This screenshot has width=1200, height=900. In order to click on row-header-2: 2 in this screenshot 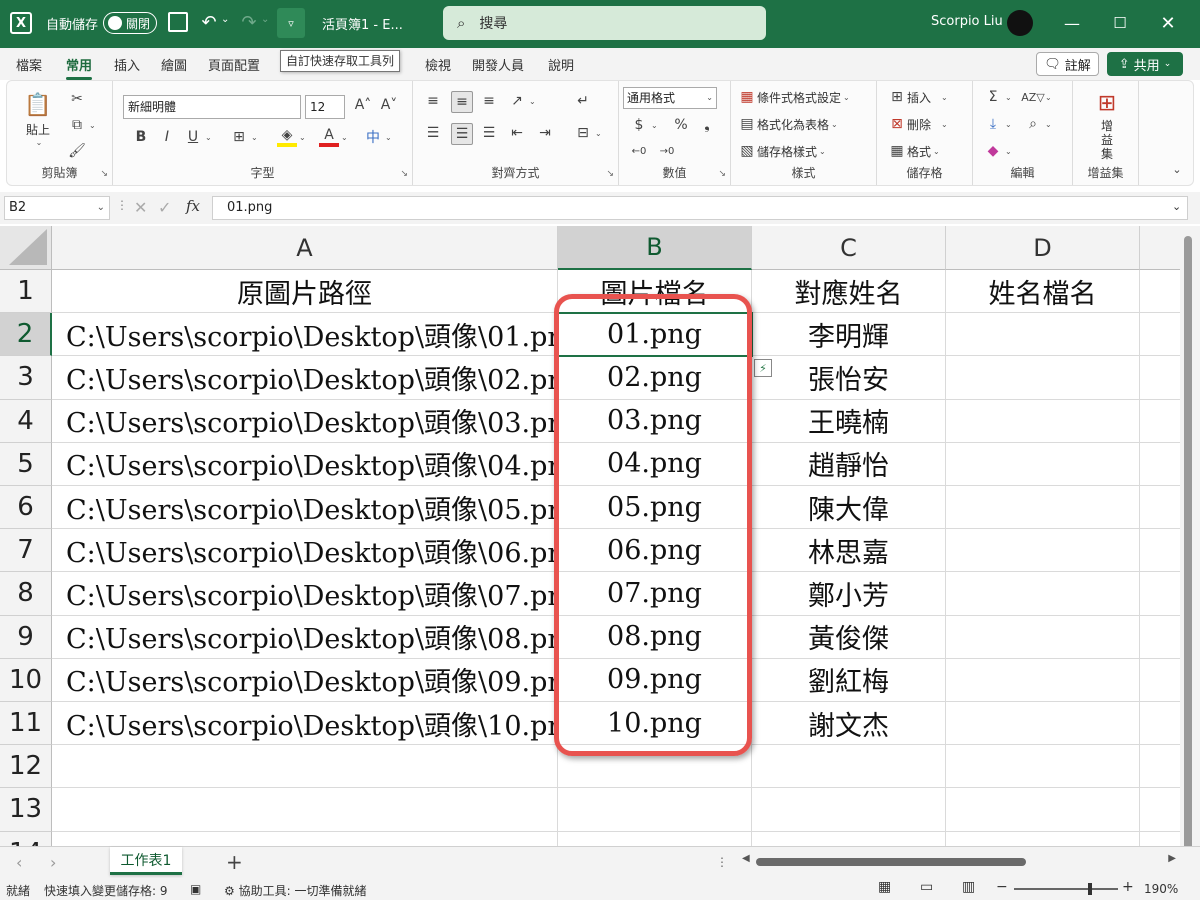, I will do `click(26, 335)`.